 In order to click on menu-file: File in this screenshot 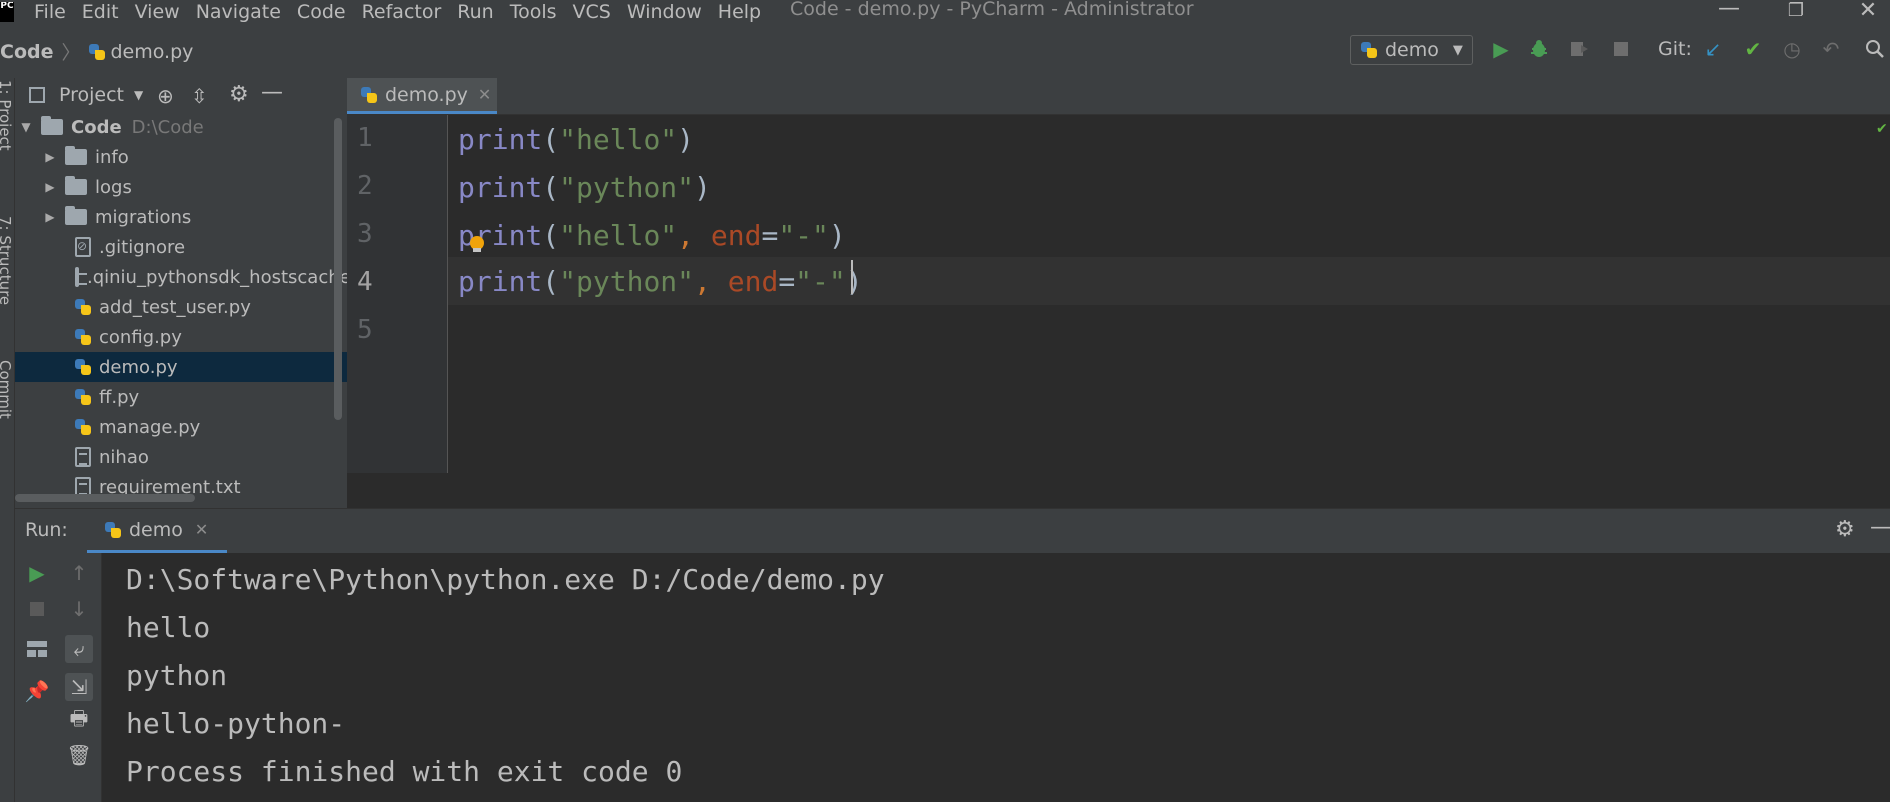, I will do `click(50, 12)`.